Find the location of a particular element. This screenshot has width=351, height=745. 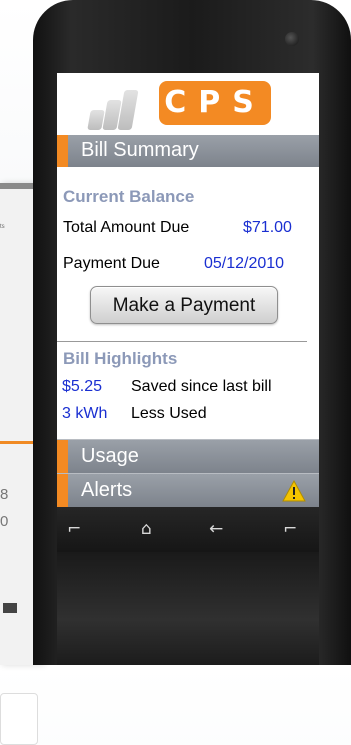

background-window-text: ts is located at coordinates (2, 227).